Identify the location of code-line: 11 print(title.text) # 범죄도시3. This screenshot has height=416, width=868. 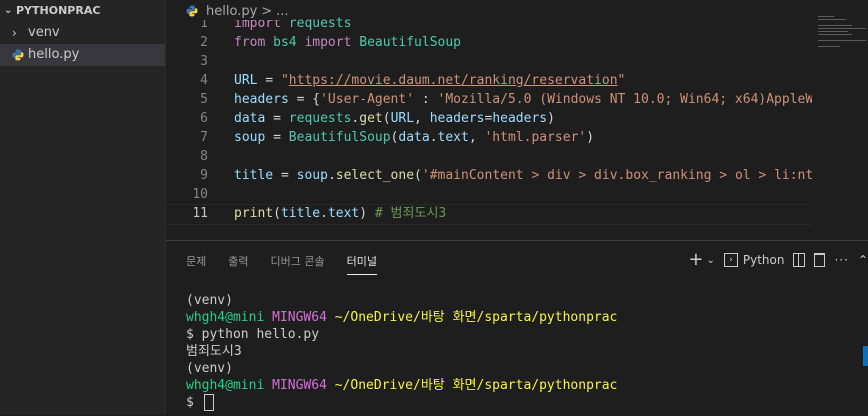
(493, 213).